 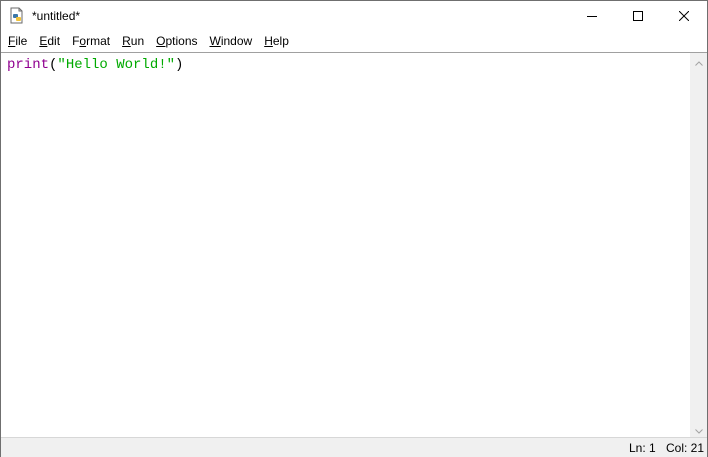 I want to click on close-icon, so click(x=684, y=16).